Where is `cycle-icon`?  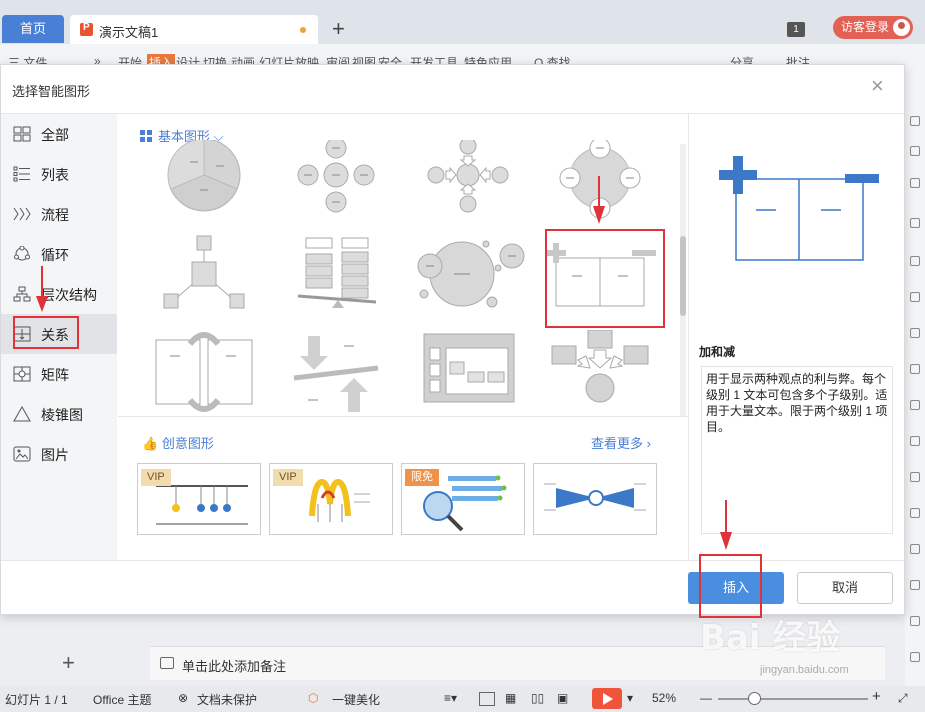
cycle-icon is located at coordinates (22, 253).